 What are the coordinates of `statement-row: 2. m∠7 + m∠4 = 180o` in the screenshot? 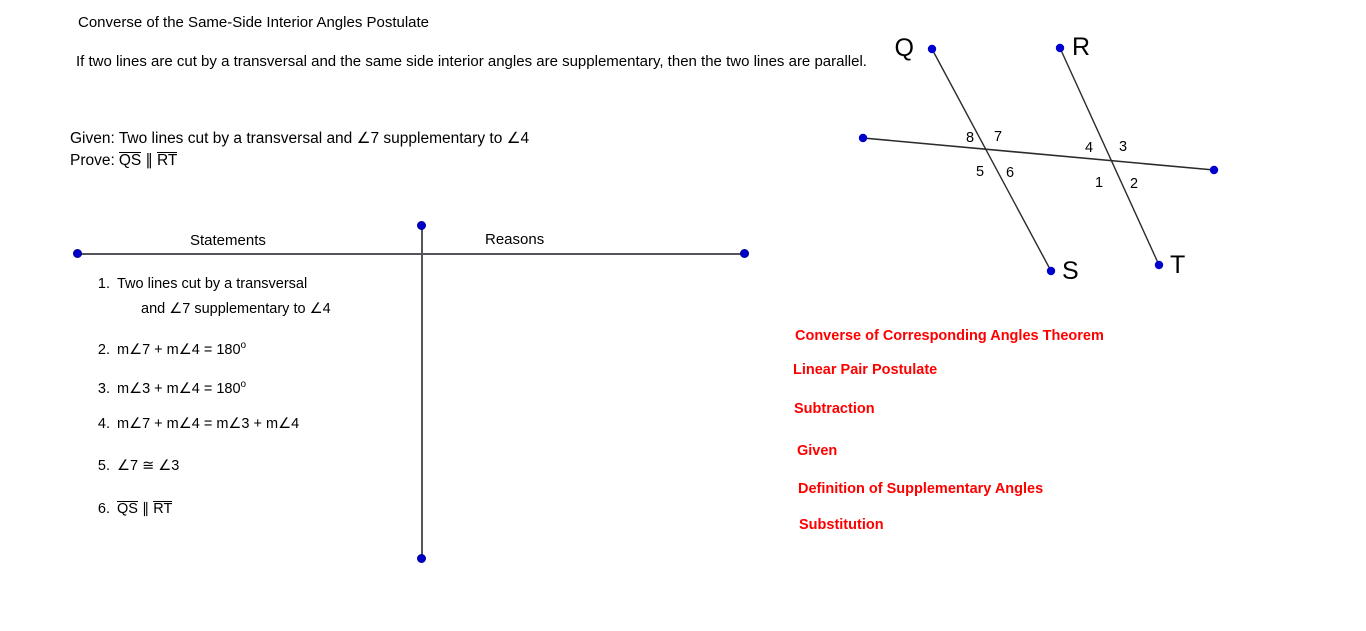 It's located at (167, 349).